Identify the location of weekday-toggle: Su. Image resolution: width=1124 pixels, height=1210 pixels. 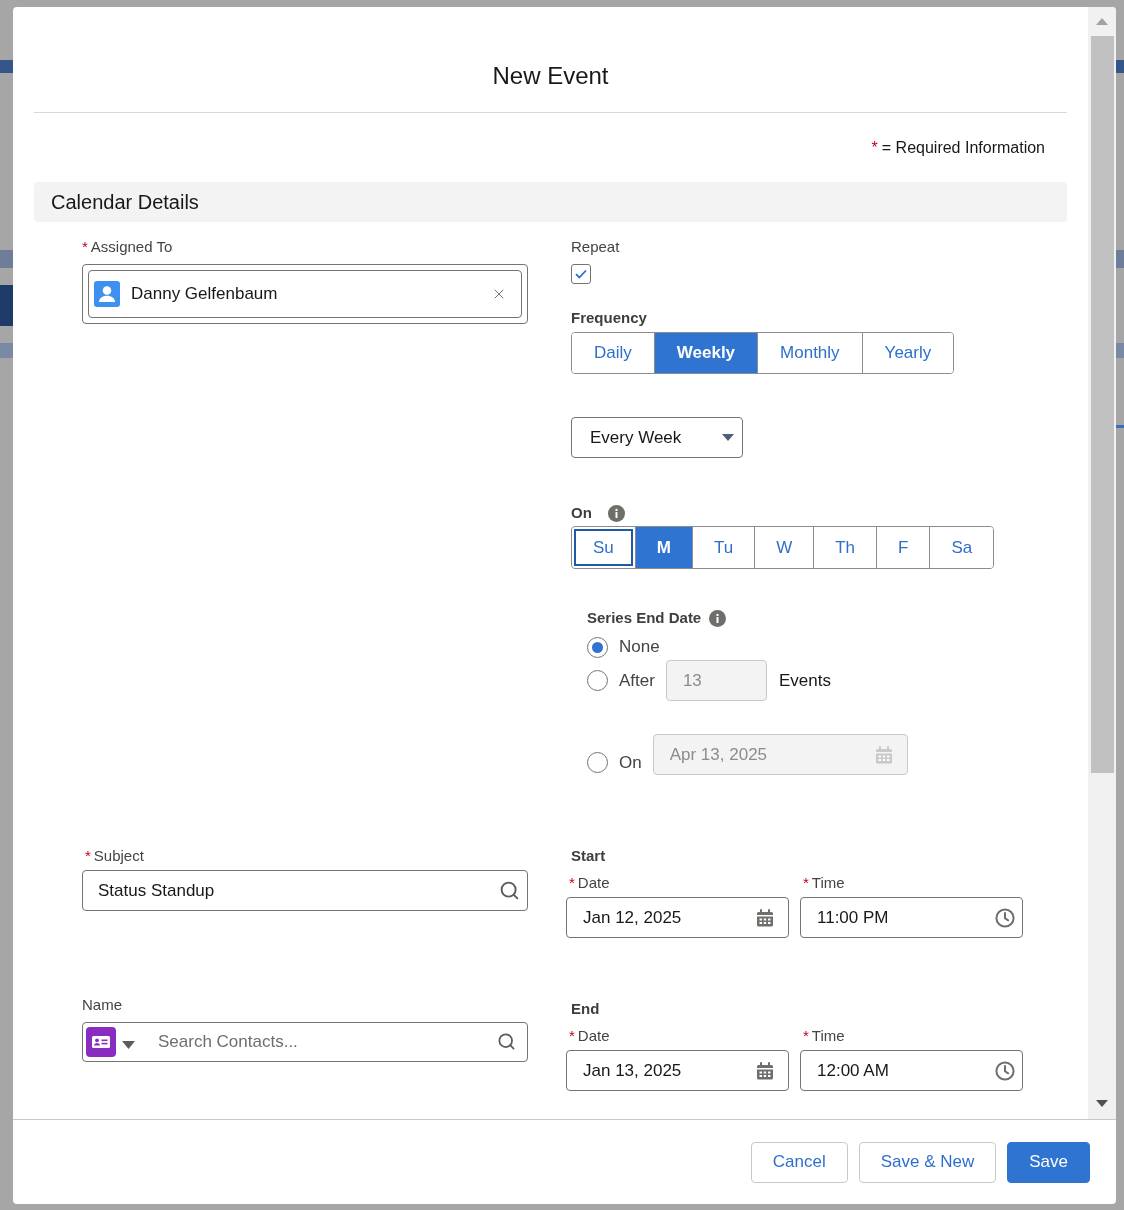
(603, 547).